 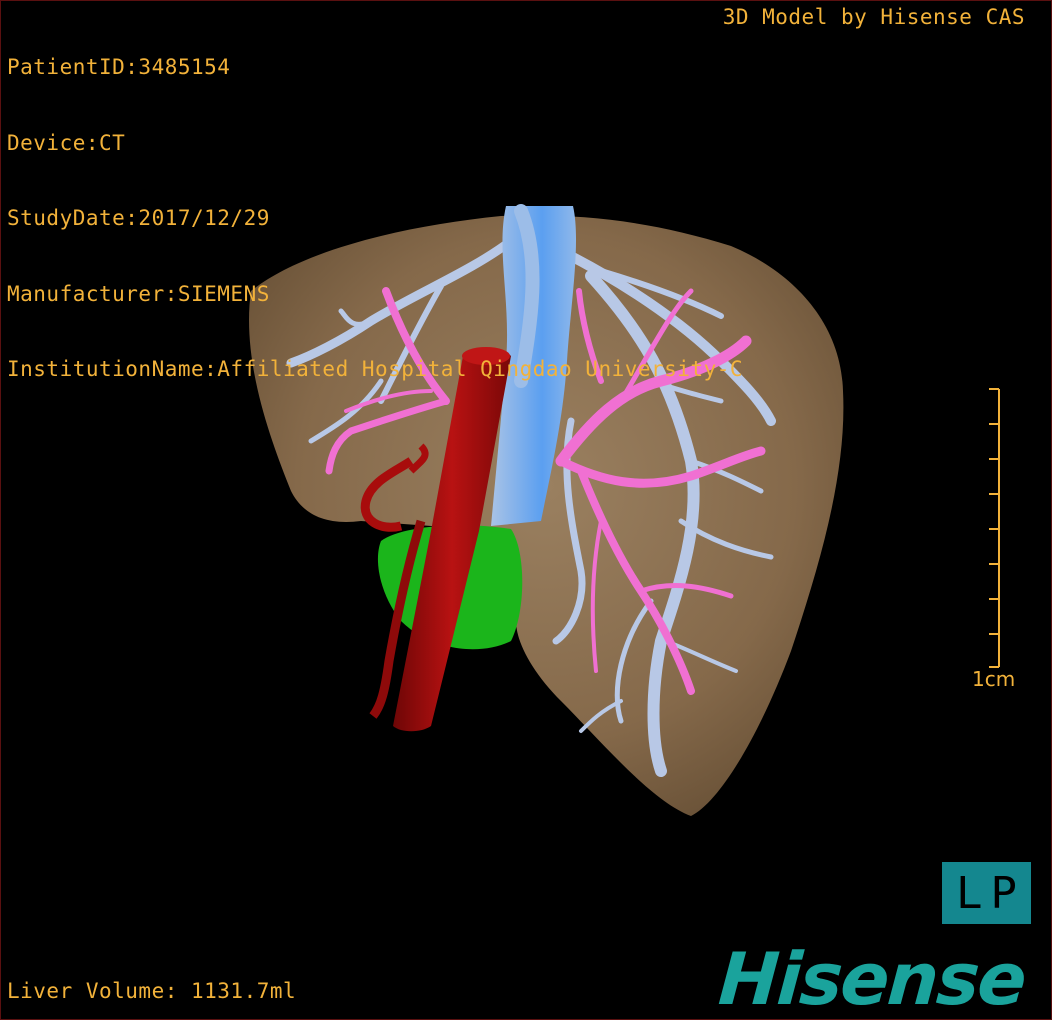 I want to click on orientation-label: LP, so click(x=990, y=893).